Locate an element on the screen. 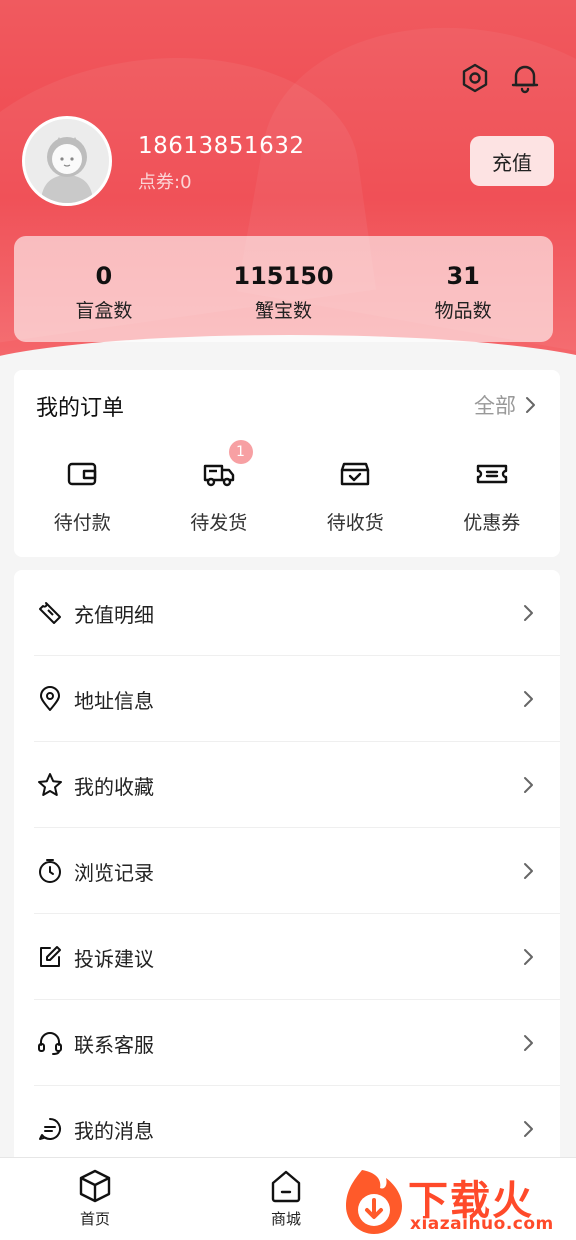  order-label: 待付款 is located at coordinates (82, 523).